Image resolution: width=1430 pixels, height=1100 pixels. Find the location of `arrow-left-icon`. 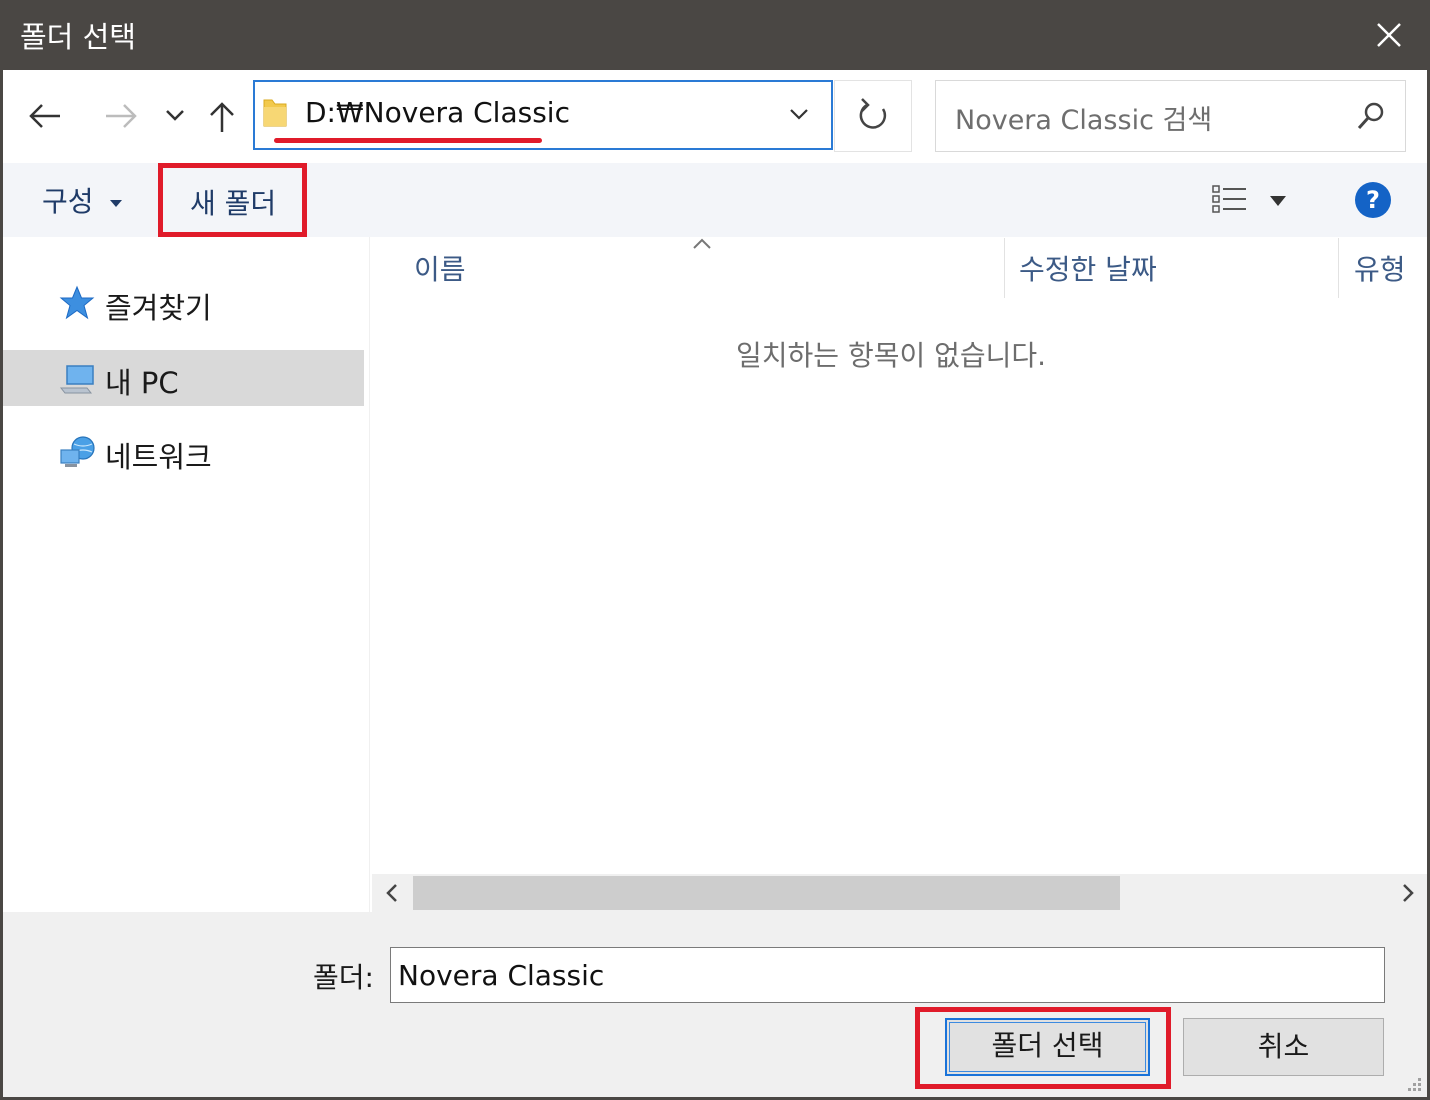

arrow-left-icon is located at coordinates (44, 116).